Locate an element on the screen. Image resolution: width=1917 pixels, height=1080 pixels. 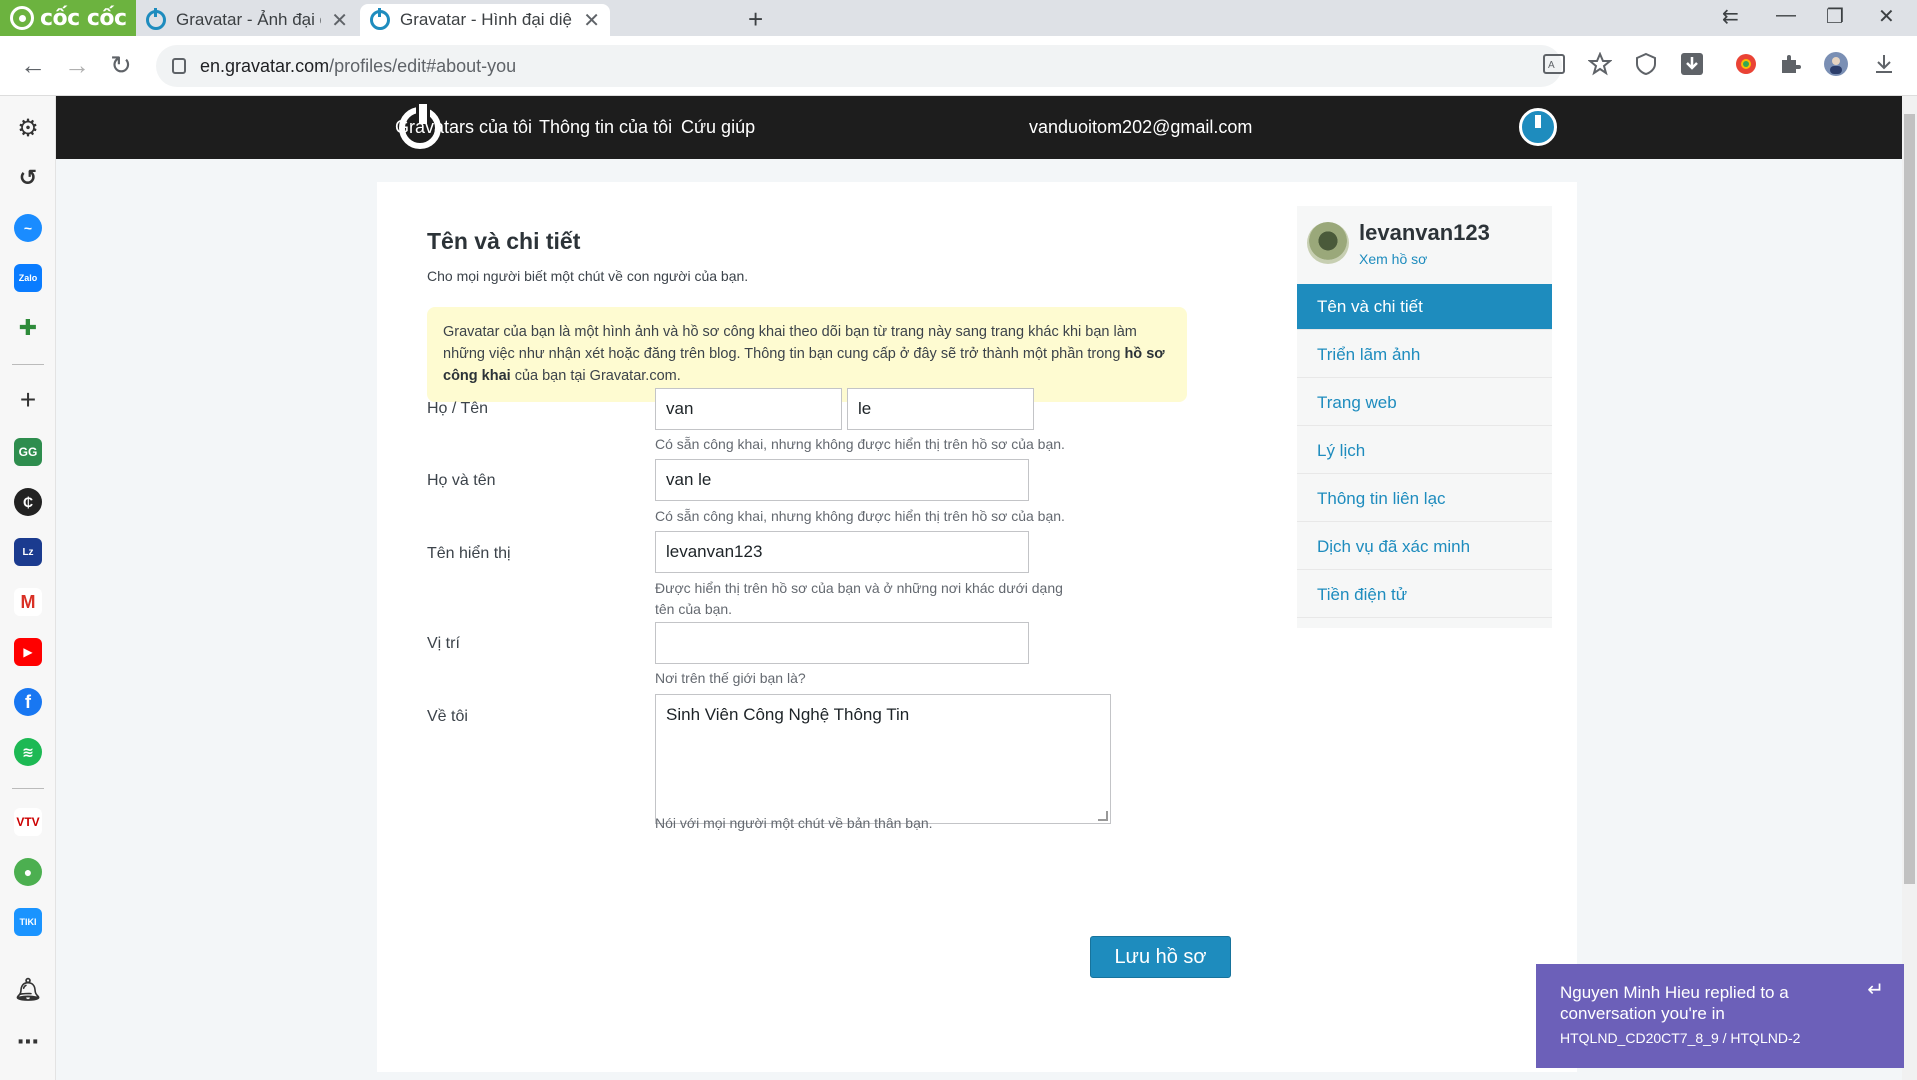
download-manager-icon is located at coordinates (1692, 64).